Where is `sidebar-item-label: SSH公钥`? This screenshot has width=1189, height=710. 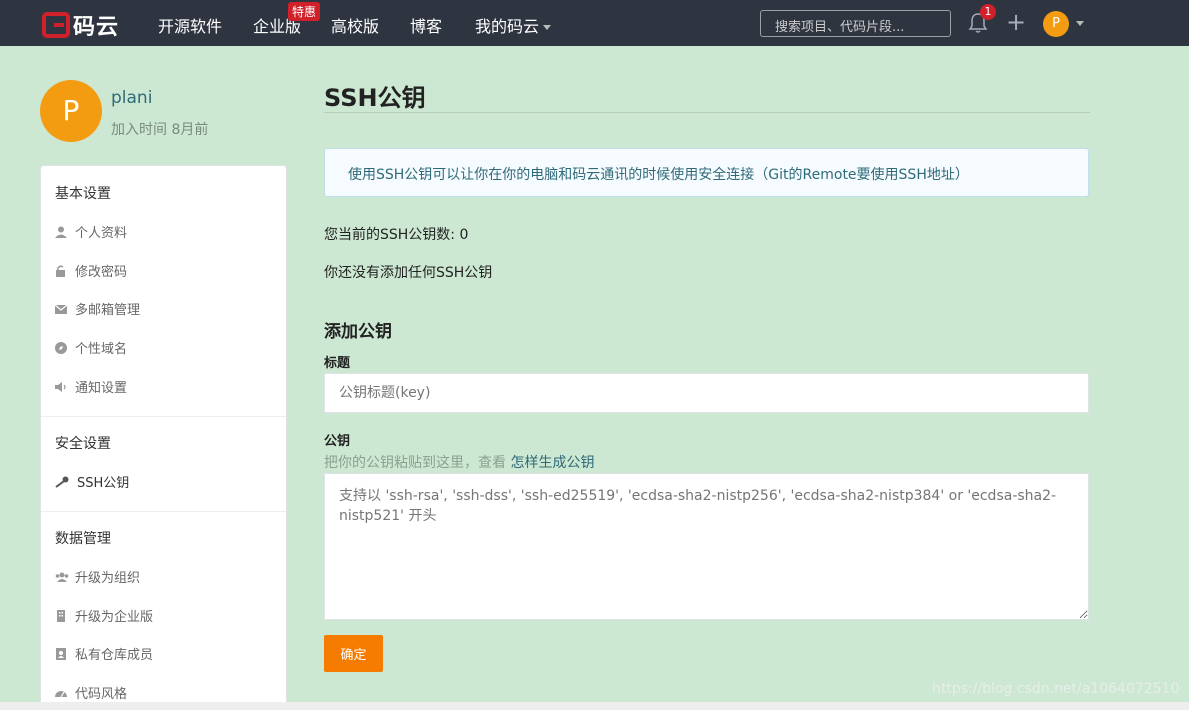
sidebar-item-label: SSH公钥 is located at coordinates (103, 483).